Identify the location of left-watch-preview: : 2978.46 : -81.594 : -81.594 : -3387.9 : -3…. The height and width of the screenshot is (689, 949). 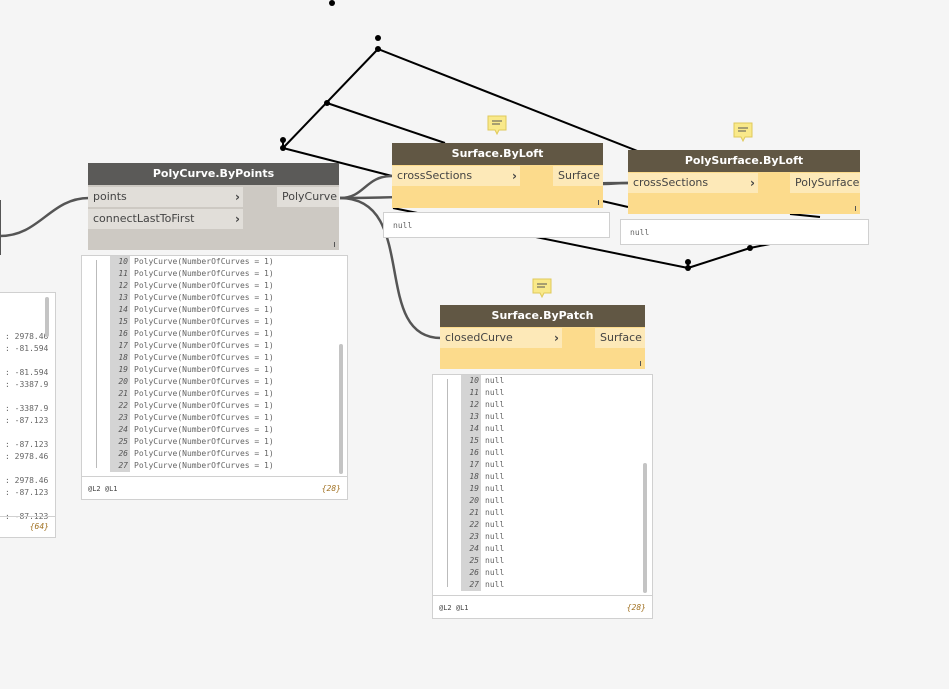
(28, 415).